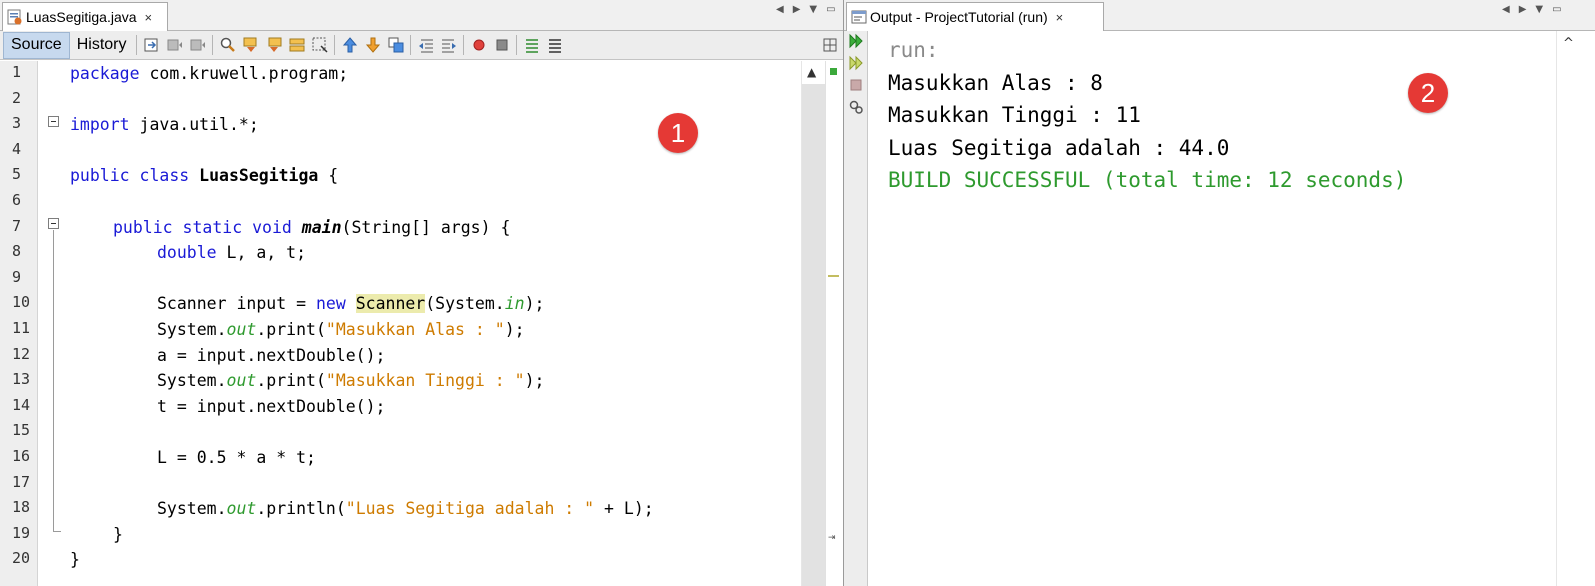  Describe the element at coordinates (53, 121) in the screenshot. I see `fold-toggle-imports` at that location.